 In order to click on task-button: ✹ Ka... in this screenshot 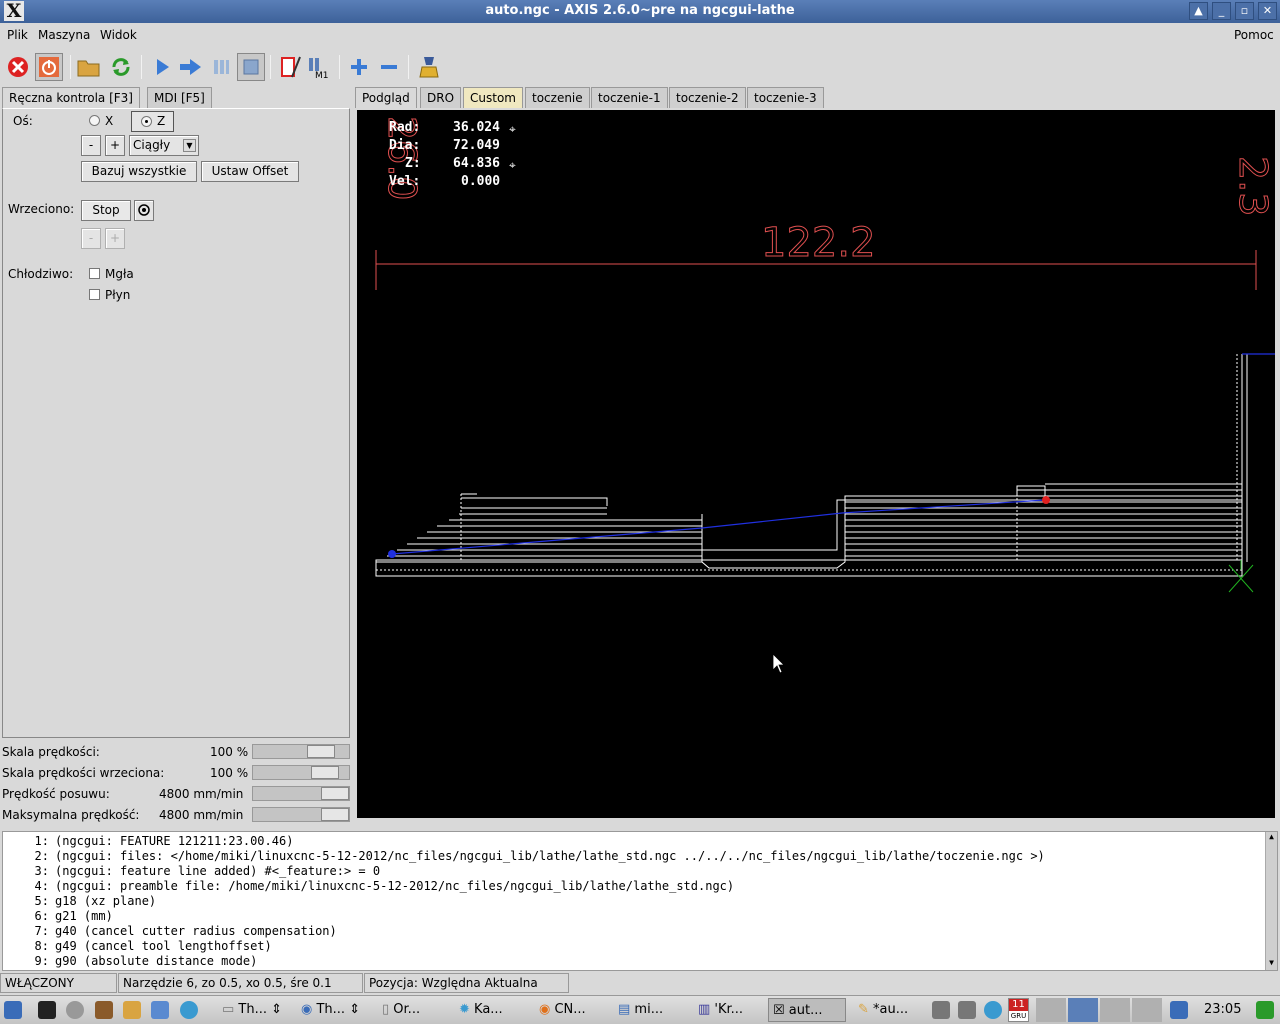, I will do `click(481, 1010)`.